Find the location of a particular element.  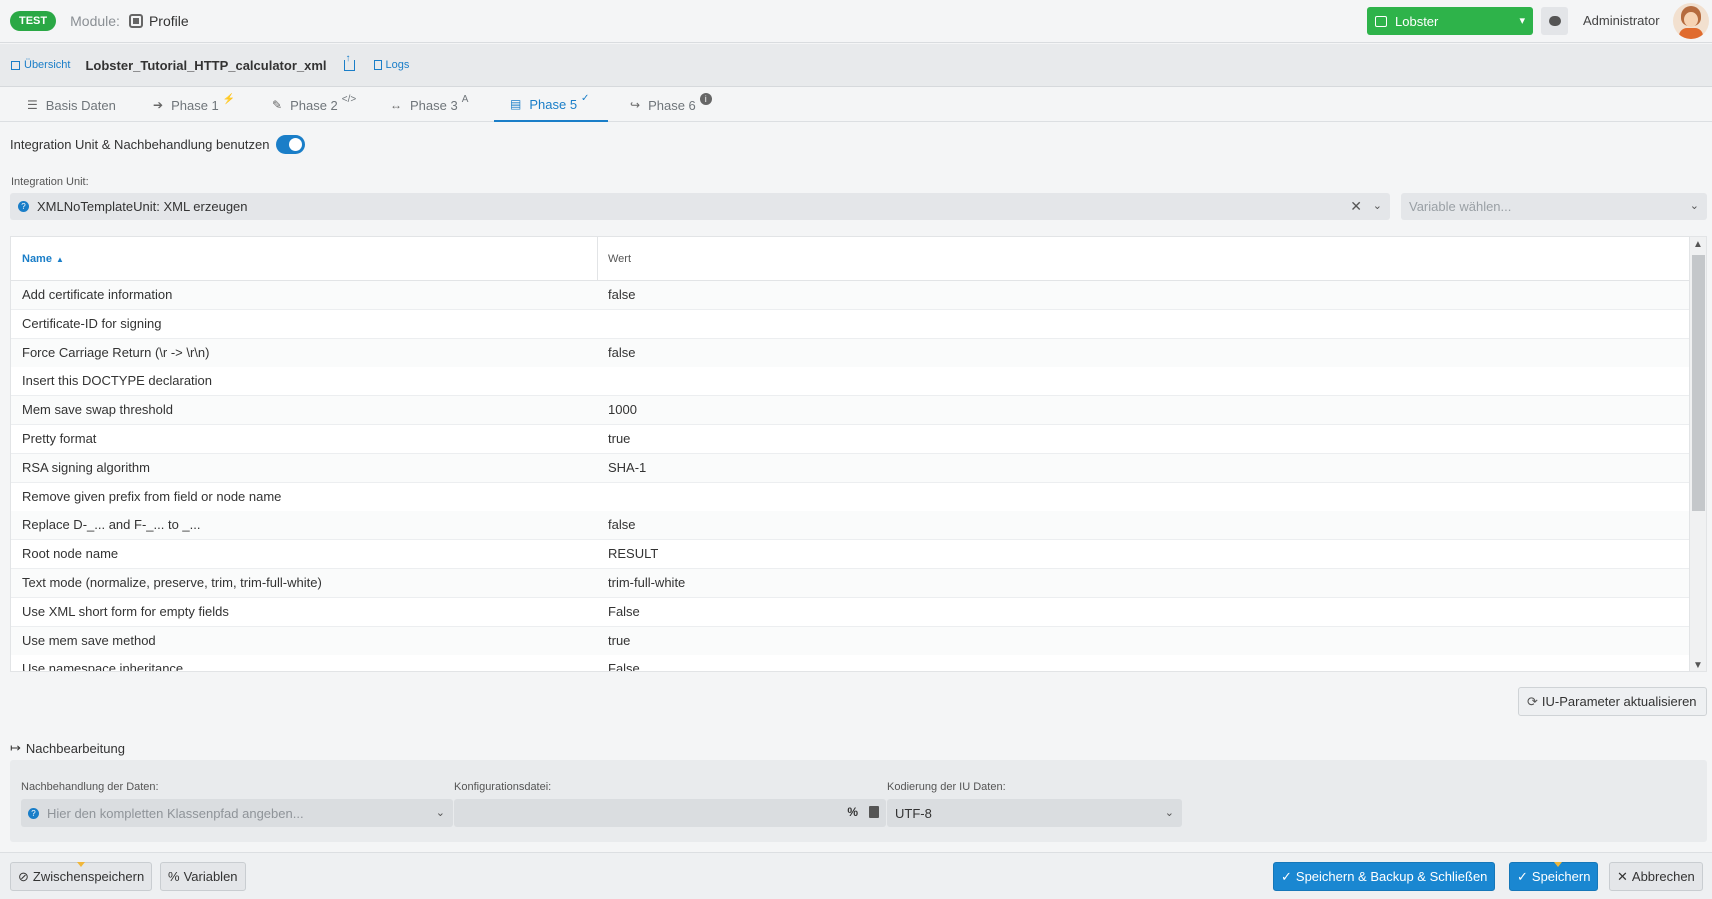

chevron-down-icon: ▾ is located at coordinates (1522, 21).